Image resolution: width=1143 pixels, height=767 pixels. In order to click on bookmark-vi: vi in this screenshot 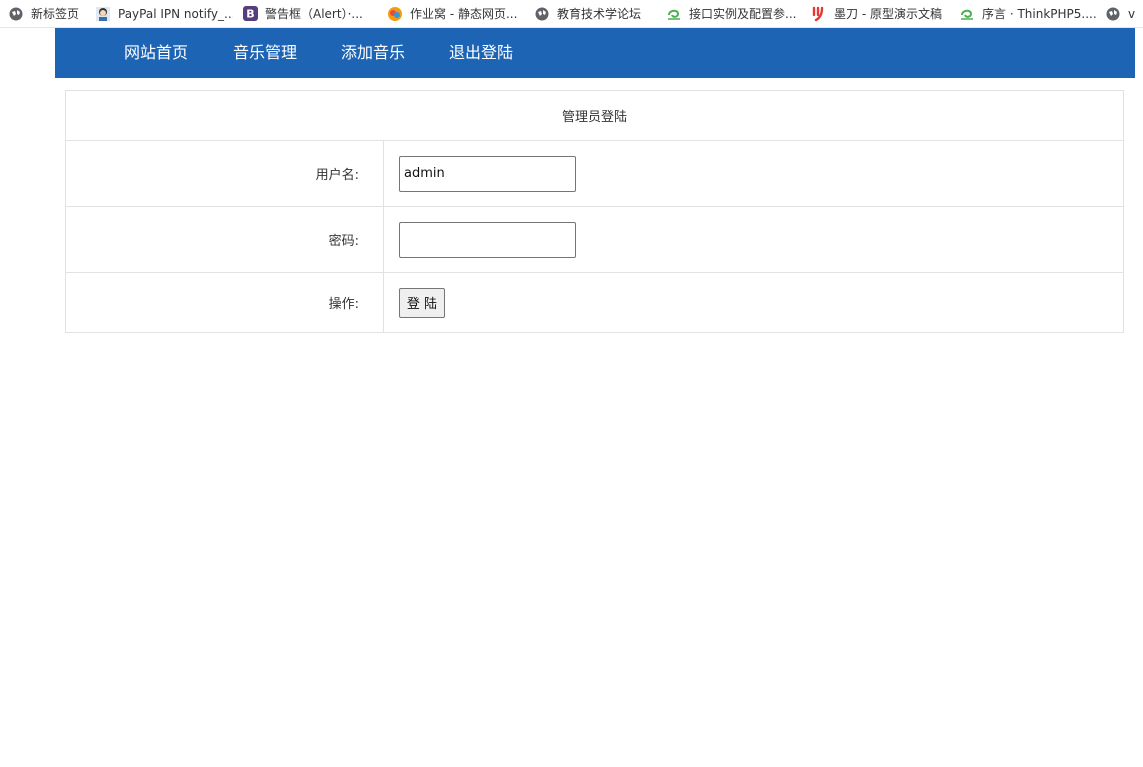, I will do `click(1120, 13)`.